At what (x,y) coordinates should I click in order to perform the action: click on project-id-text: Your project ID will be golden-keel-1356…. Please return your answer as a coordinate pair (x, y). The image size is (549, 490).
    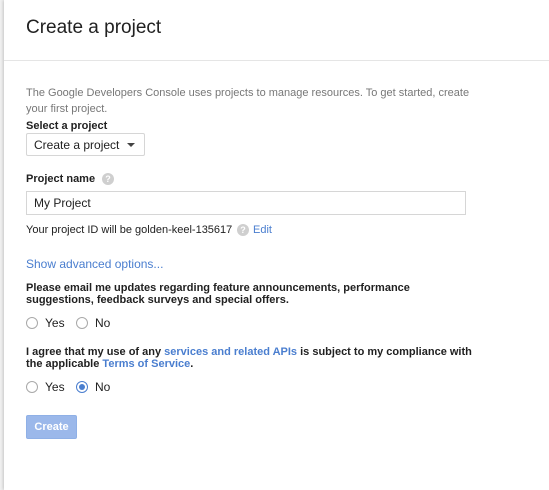
    Looking at the image, I should click on (129, 230).